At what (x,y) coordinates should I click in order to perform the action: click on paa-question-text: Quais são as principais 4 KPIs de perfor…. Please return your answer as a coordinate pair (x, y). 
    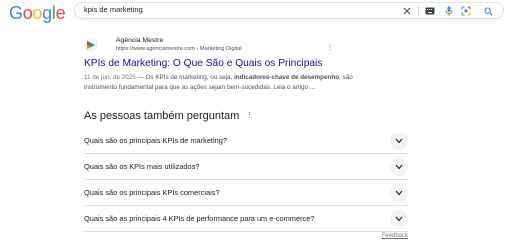
    Looking at the image, I should click on (199, 218).